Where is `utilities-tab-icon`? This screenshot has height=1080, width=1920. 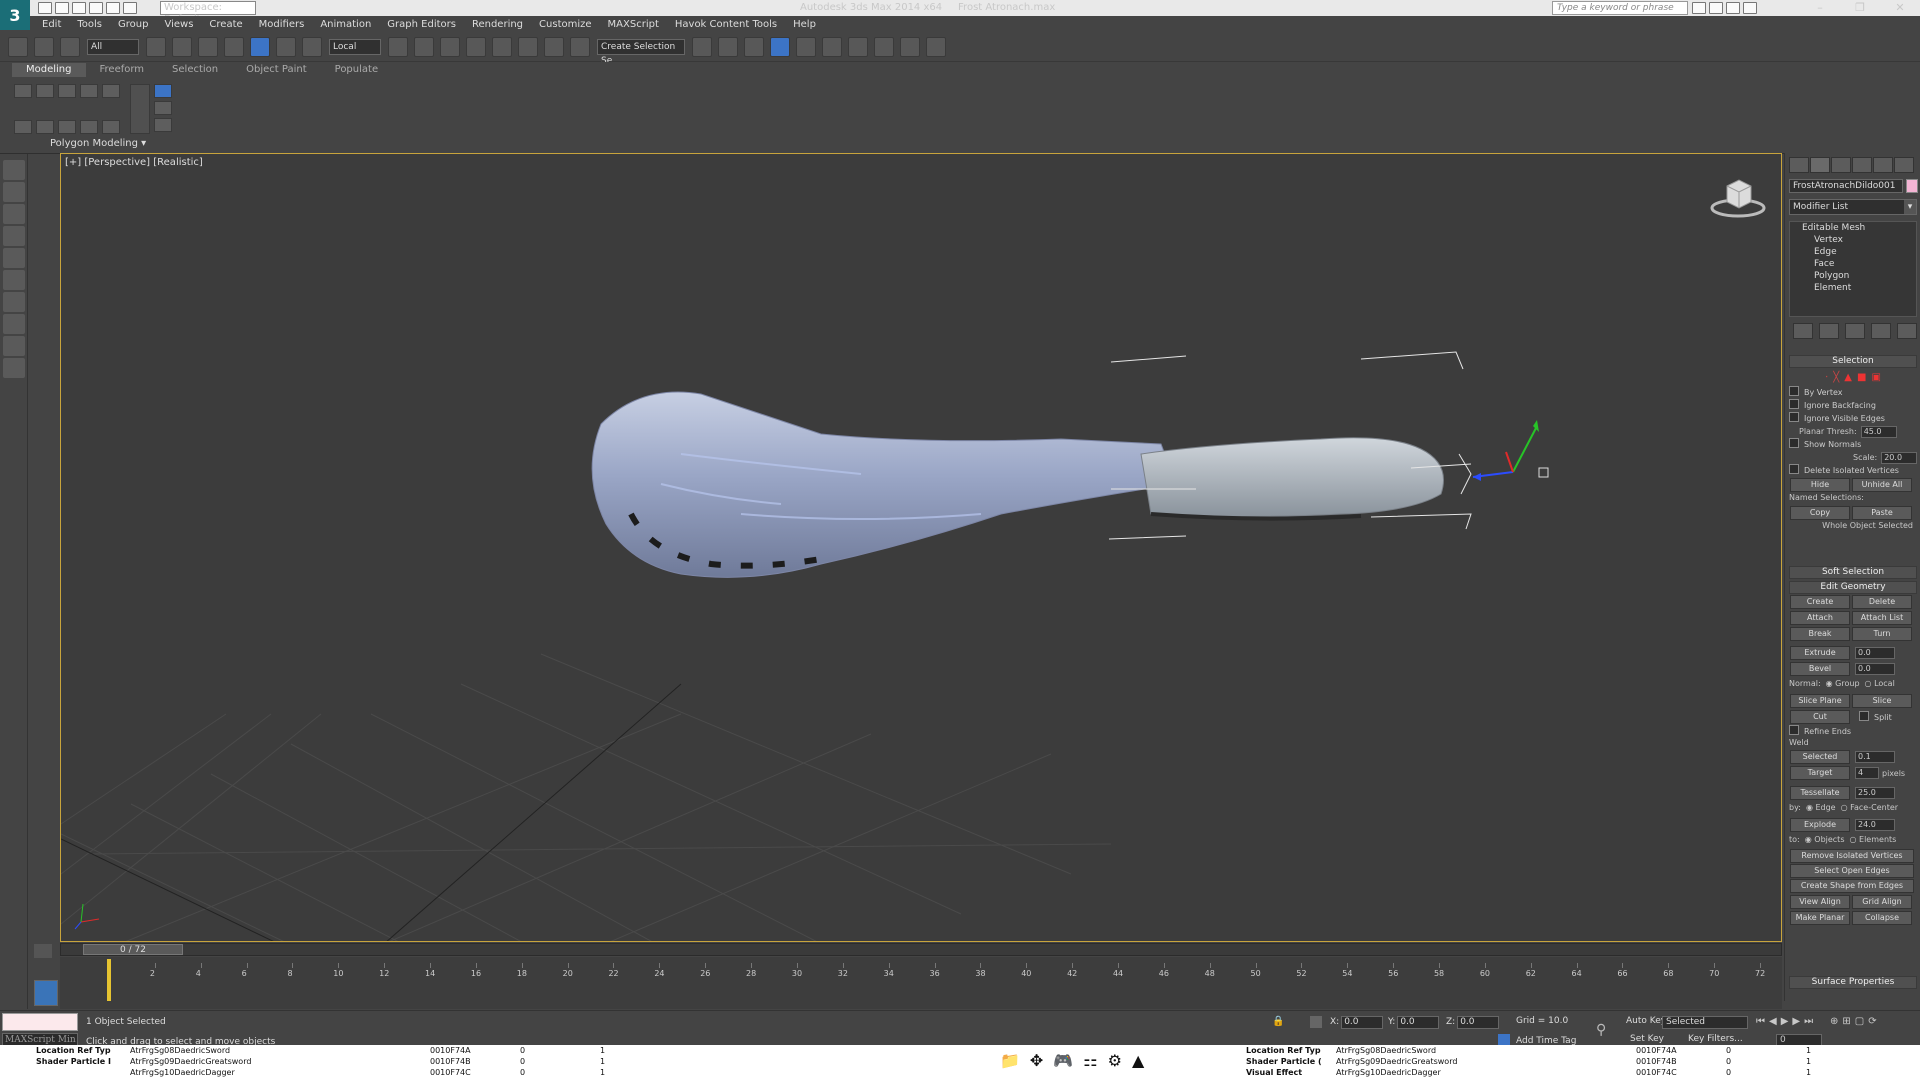
utilities-tab-icon is located at coordinates (1904, 165).